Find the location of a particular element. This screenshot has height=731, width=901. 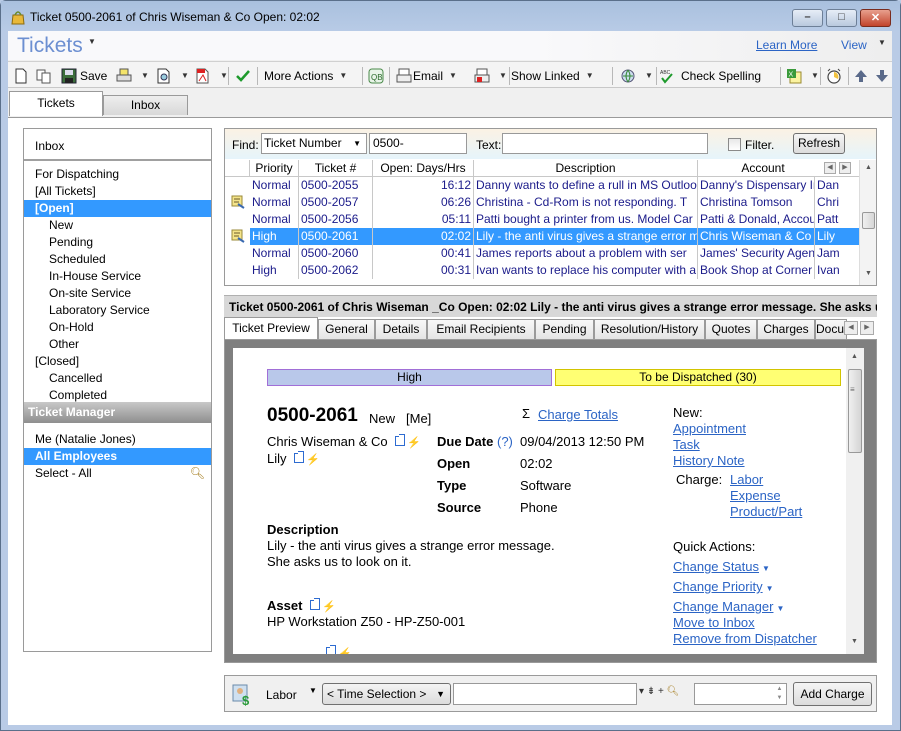

sidebar-item-all-tickets: [All Tickets] is located at coordinates (117, 191).